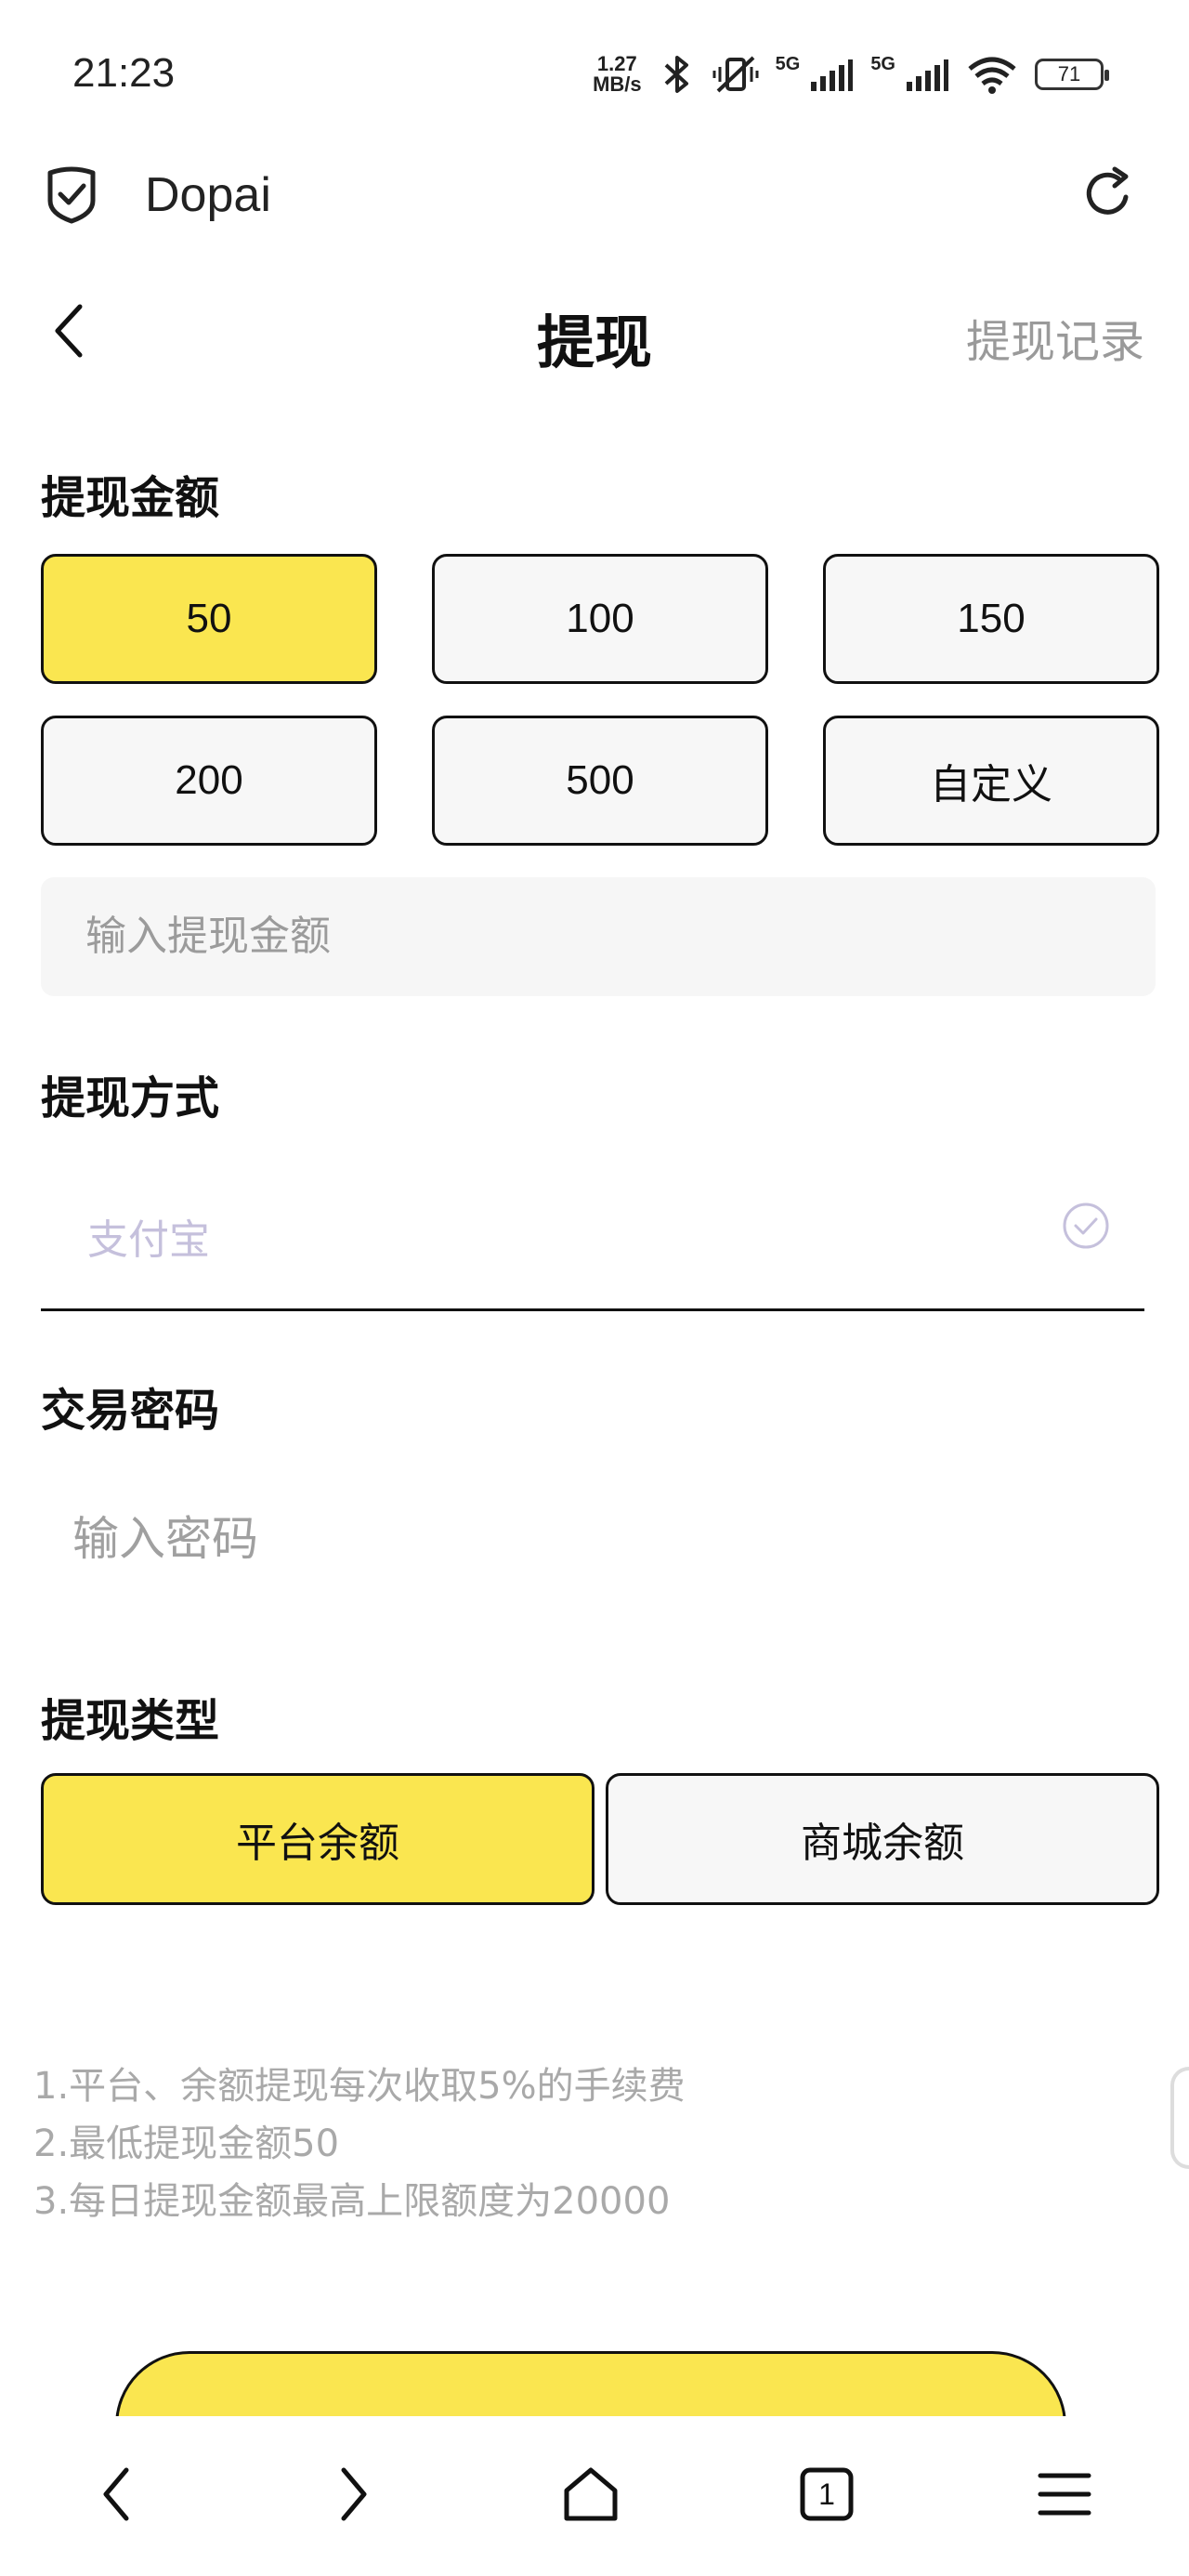  What do you see at coordinates (591, 2494) in the screenshot?
I see `nav-home-icon` at bounding box center [591, 2494].